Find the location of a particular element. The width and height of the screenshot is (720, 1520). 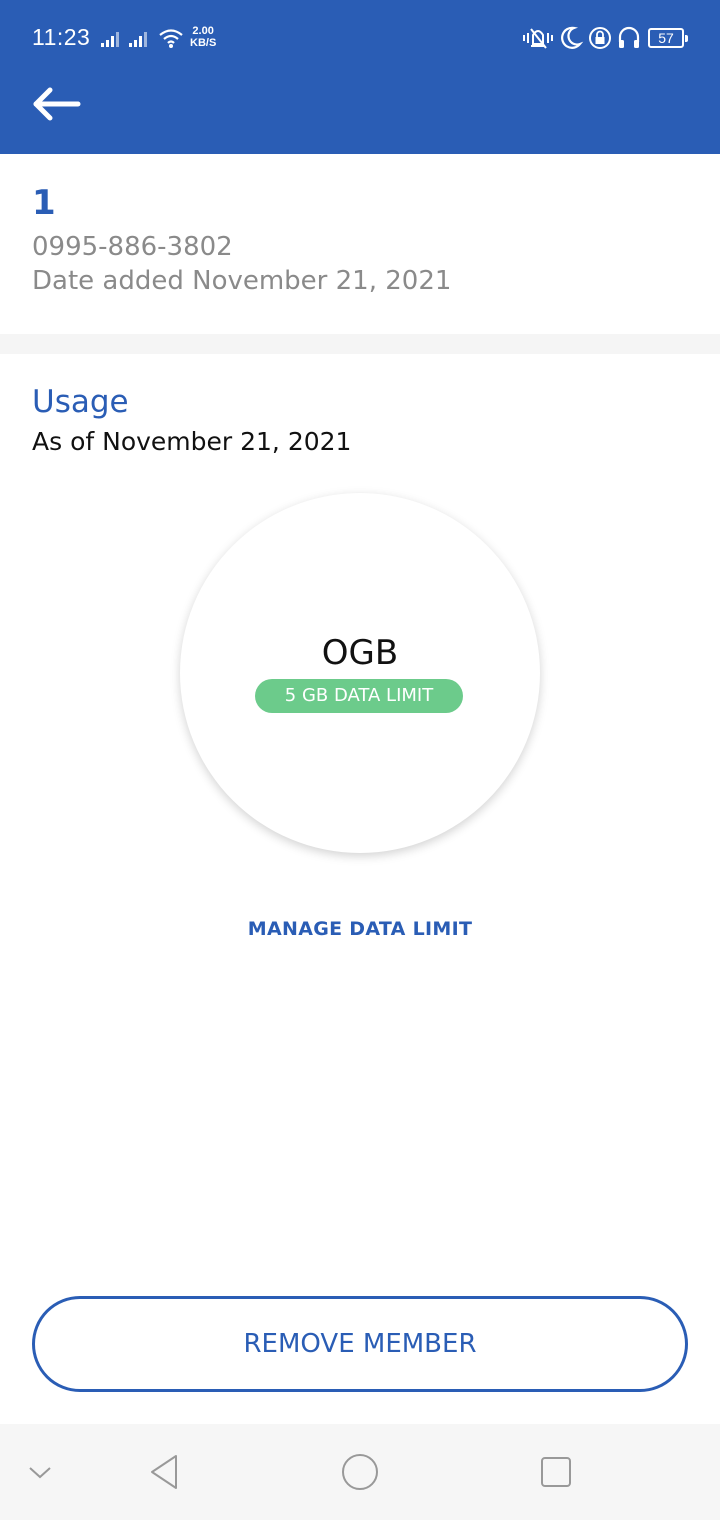

back-arrow-icon is located at coordinates (57, 104).